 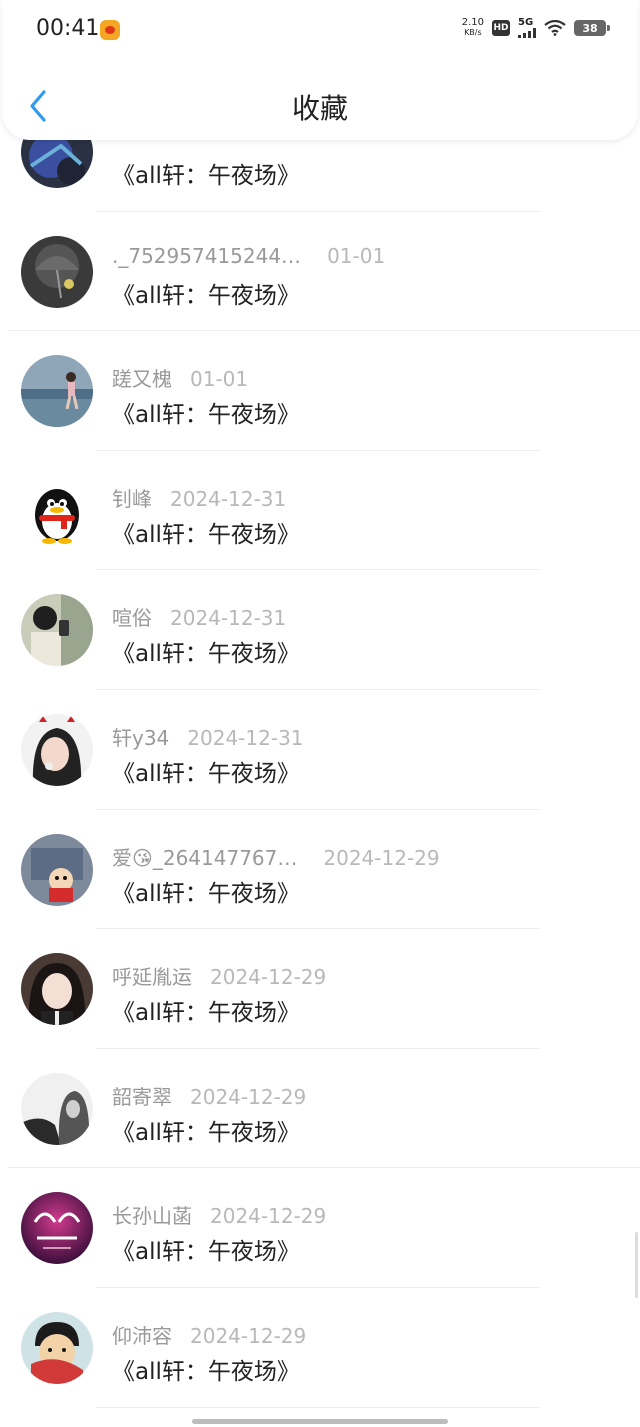 I want to click on hd-icon: HD, so click(x=501, y=28).